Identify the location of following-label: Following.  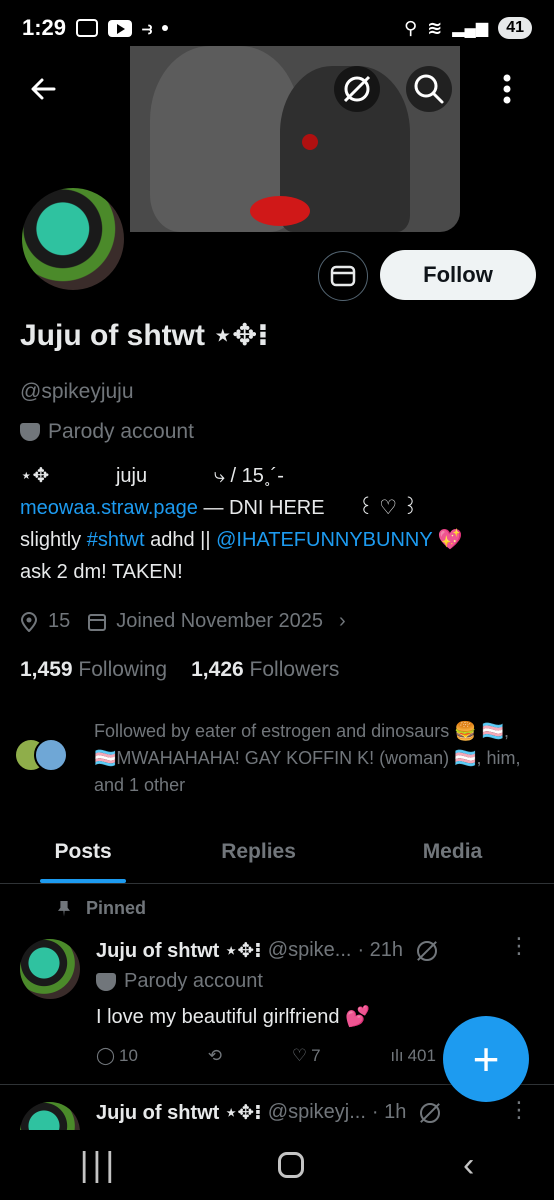
(123, 669).